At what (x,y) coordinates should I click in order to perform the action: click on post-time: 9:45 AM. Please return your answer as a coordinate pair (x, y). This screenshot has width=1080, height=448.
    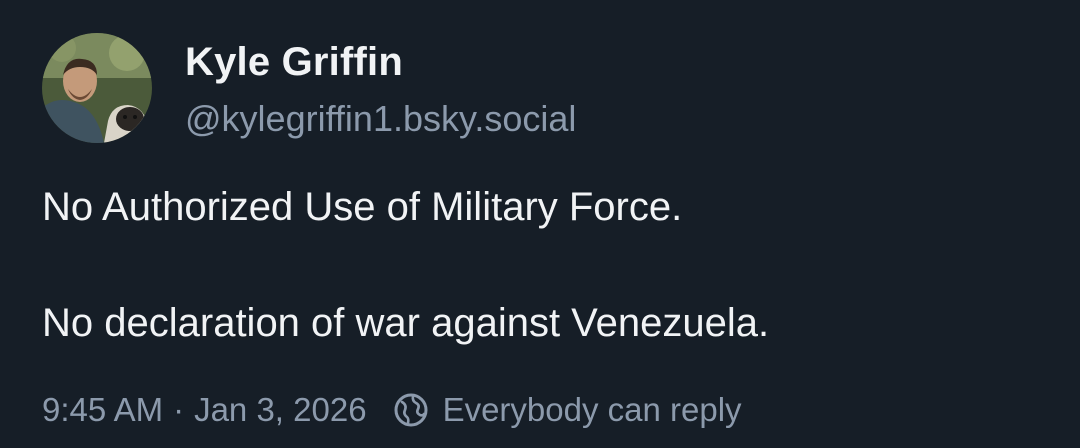
    Looking at the image, I should click on (102, 410).